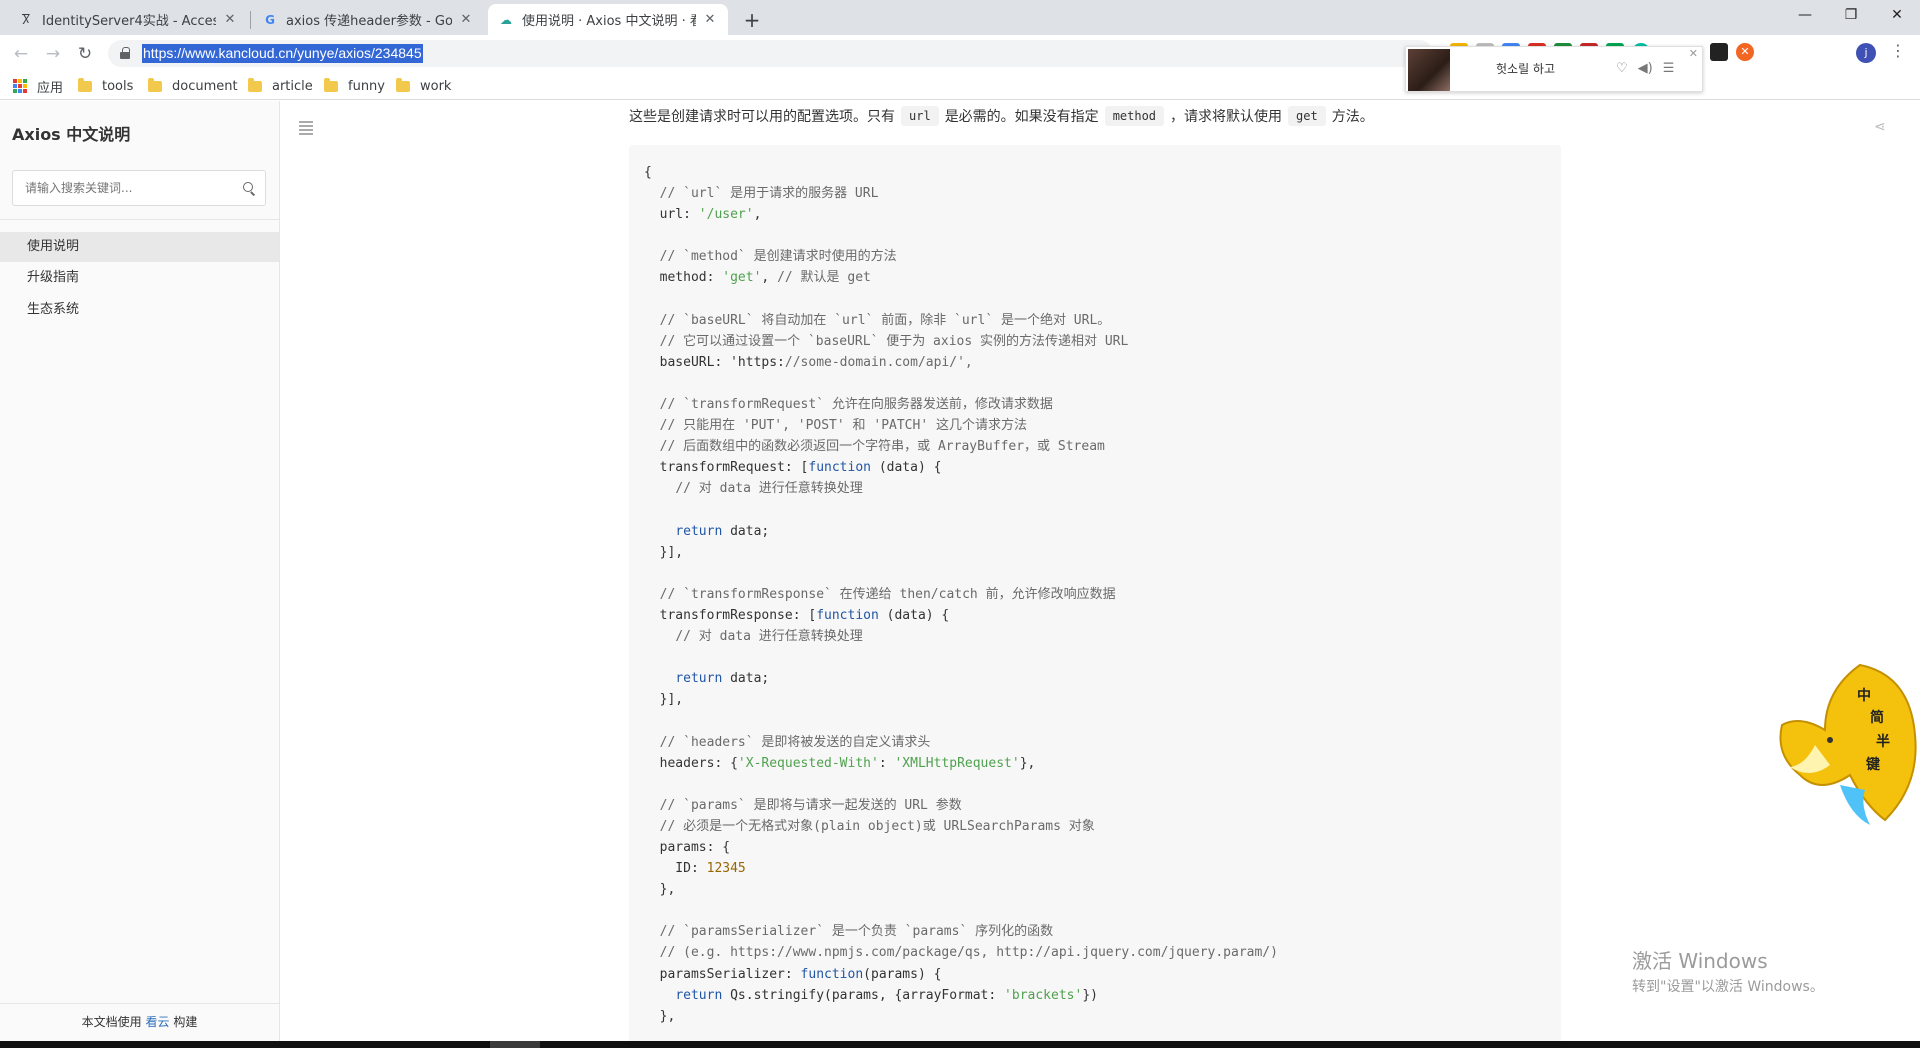 The height and width of the screenshot is (1048, 1920). Describe the element at coordinates (797, 615) in the screenshot. I see `code-line: transformResponse: [function (data) {` at that location.